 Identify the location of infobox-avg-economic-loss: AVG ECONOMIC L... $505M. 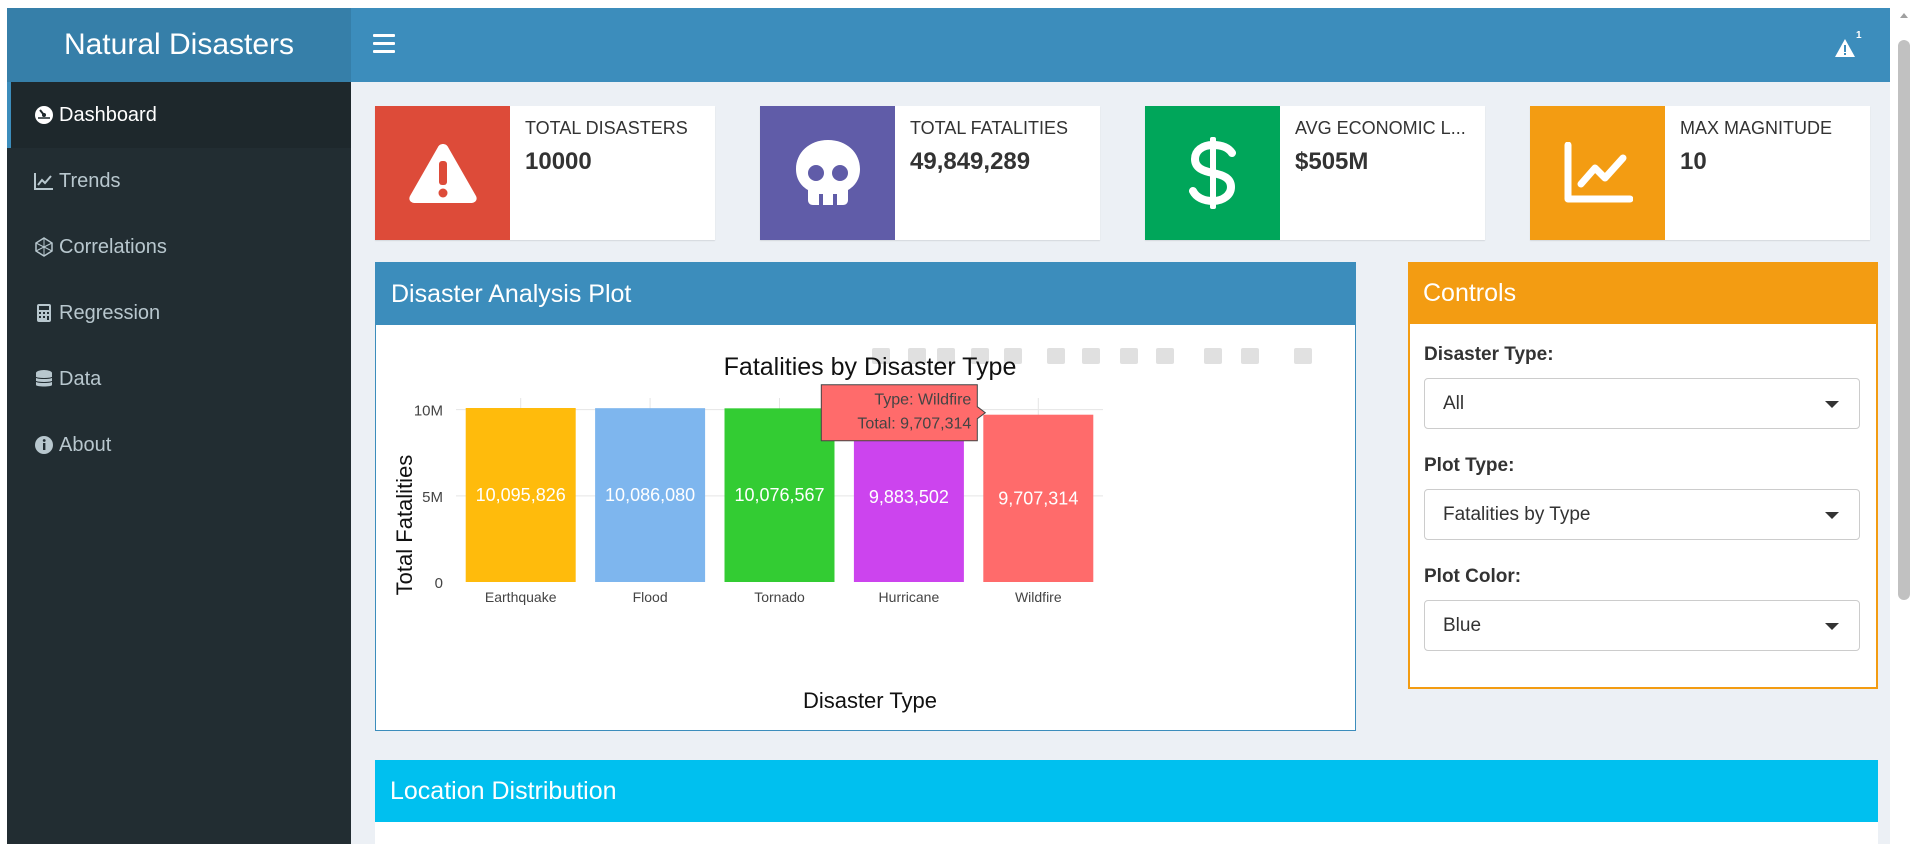
(1315, 173).